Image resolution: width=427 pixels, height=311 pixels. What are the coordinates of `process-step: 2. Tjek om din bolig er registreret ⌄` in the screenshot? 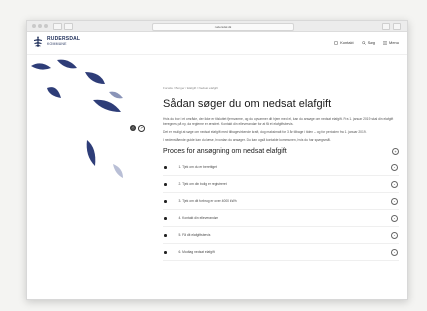 It's located at (281, 185).